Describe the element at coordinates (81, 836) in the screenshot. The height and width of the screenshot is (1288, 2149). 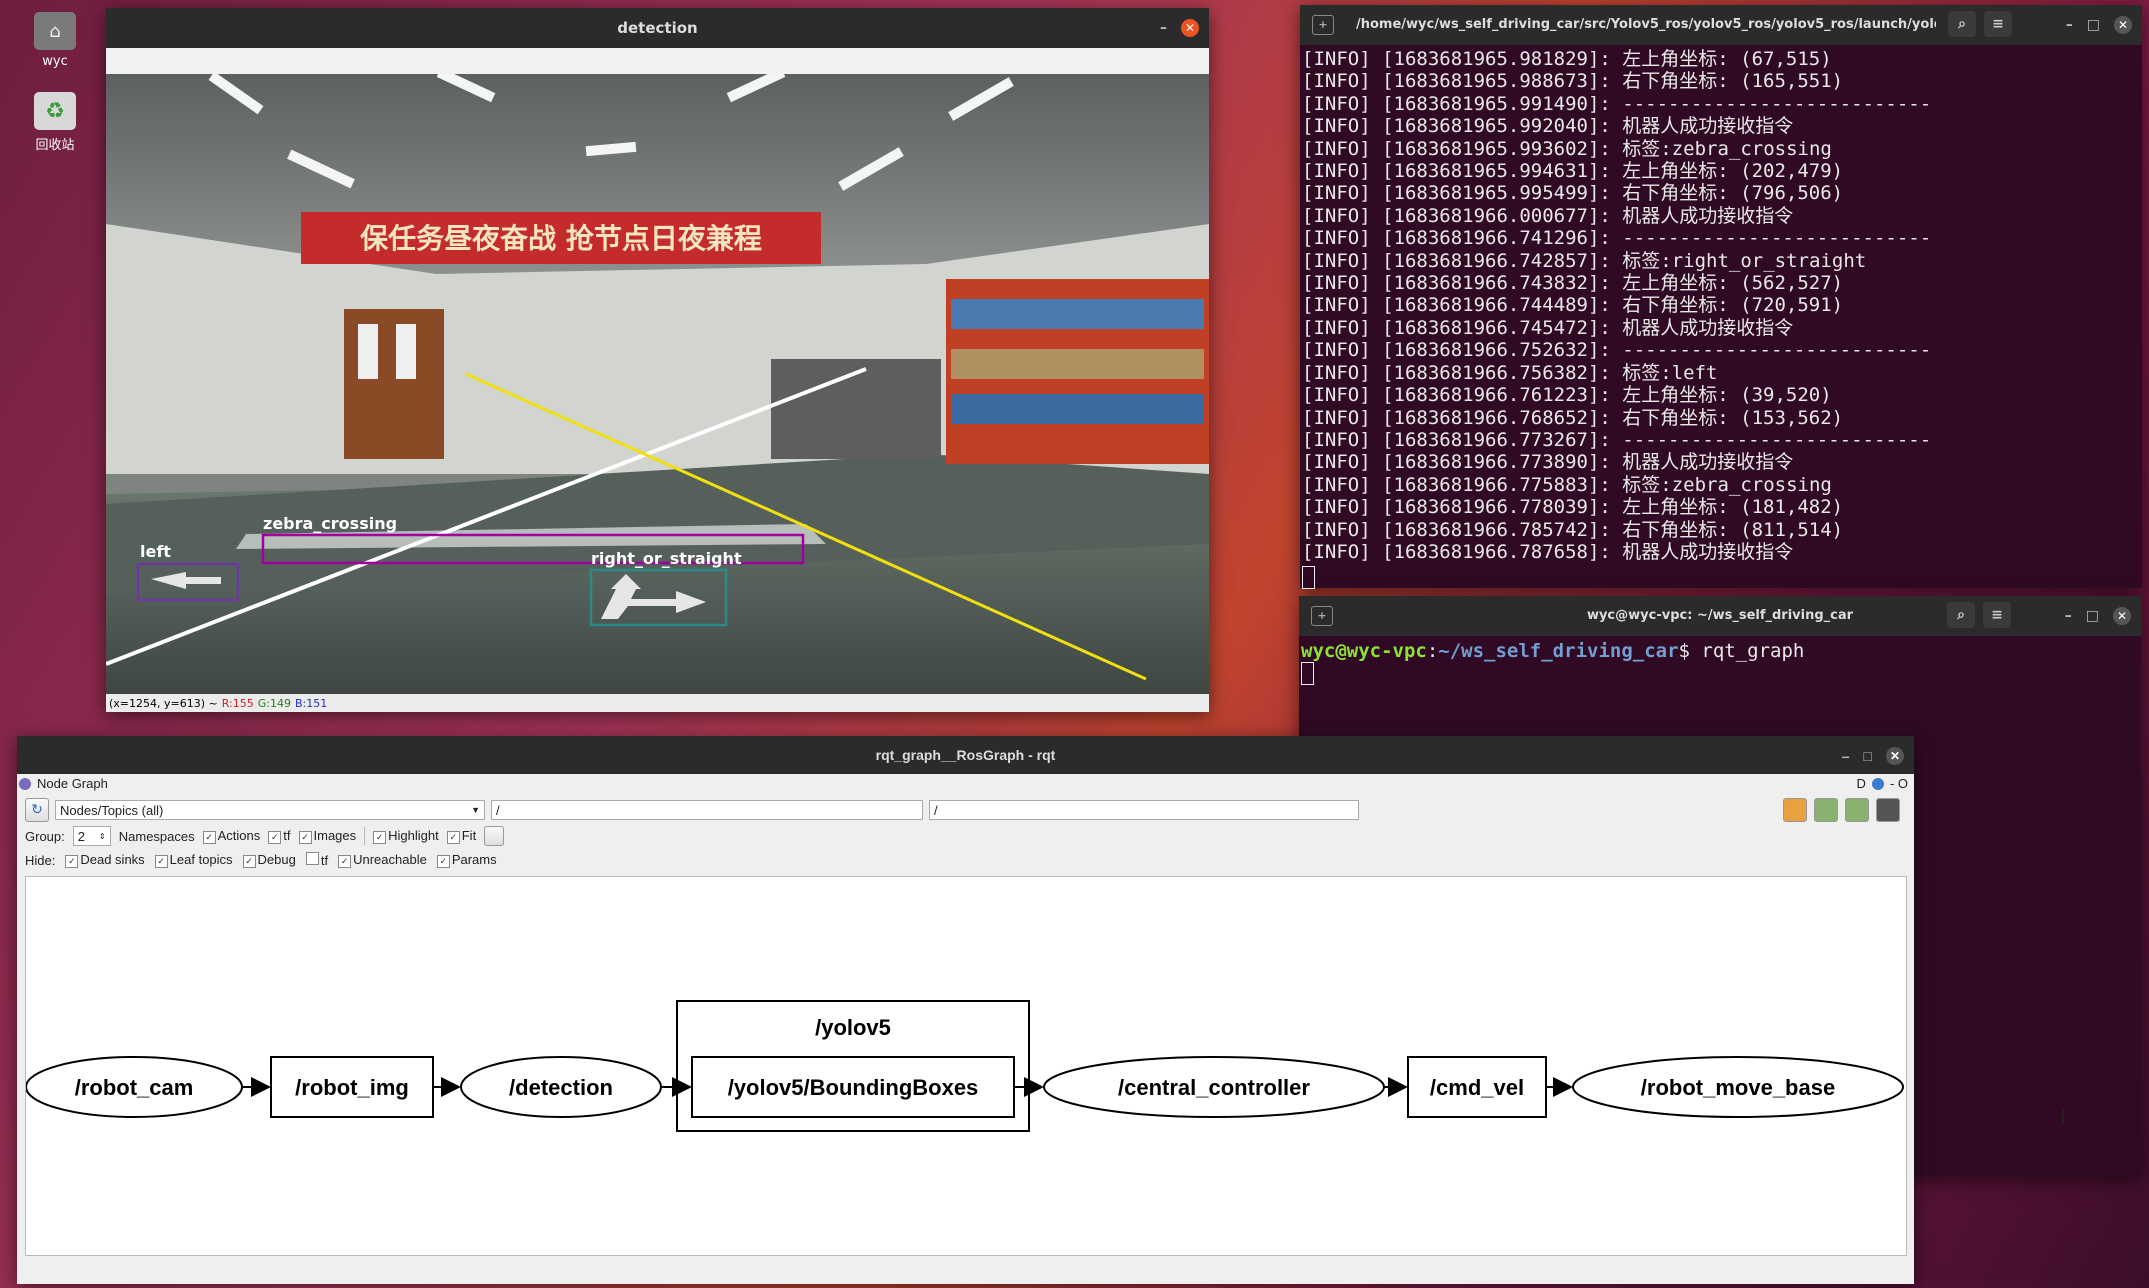
I see `group-value: 2` at that location.